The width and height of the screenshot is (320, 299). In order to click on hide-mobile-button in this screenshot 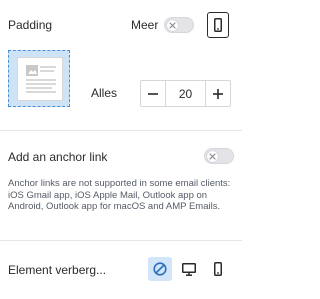, I will do `click(218, 269)`.